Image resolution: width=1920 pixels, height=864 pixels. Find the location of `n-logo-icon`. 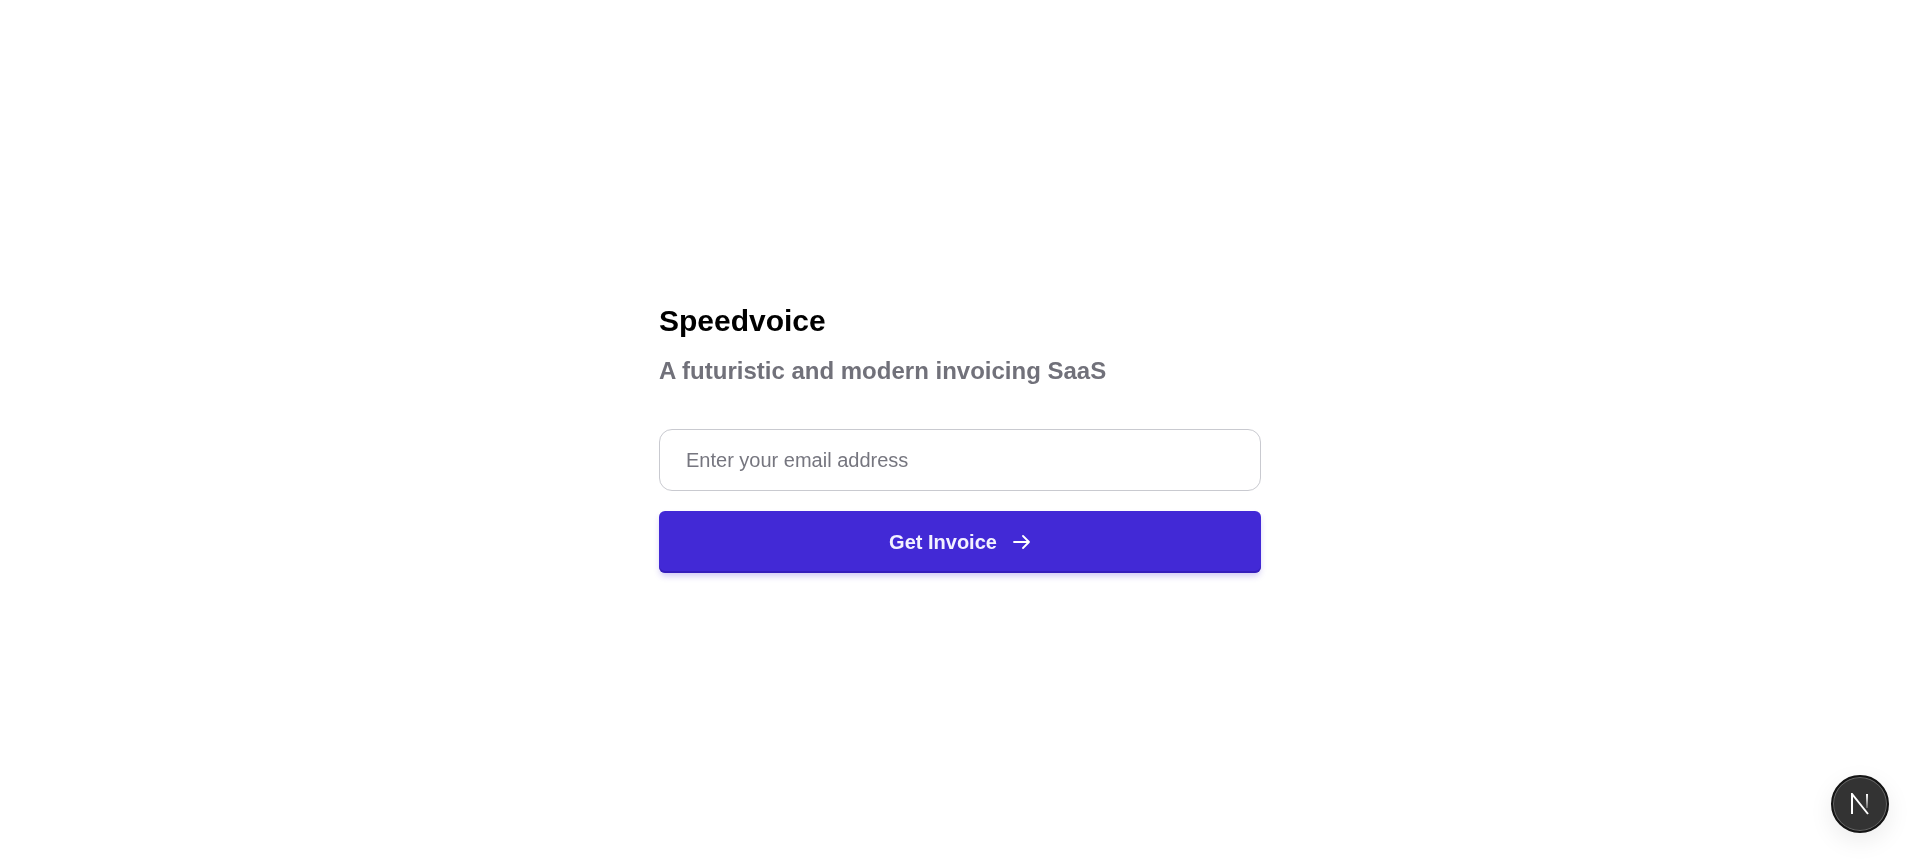

n-logo-icon is located at coordinates (1860, 804).